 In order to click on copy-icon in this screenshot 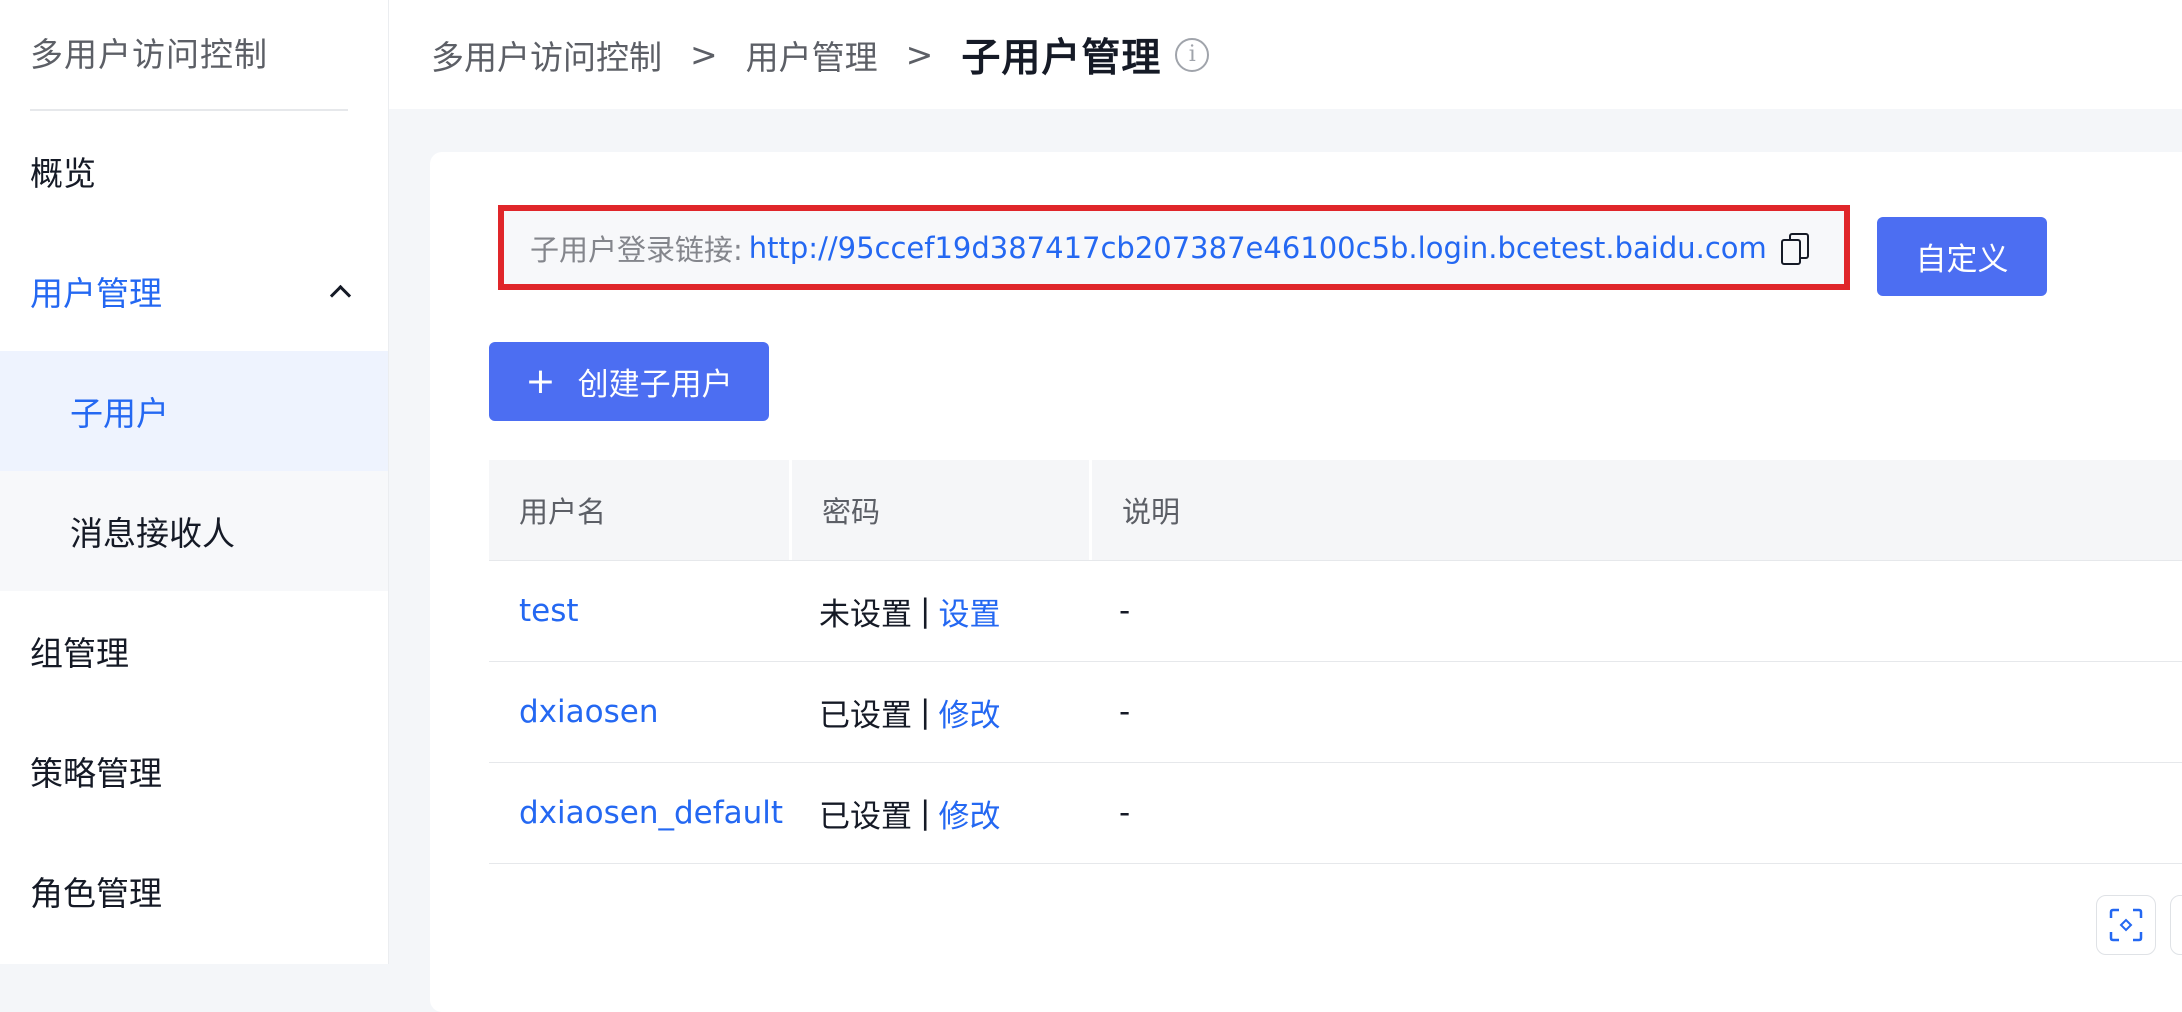, I will do `click(1794, 248)`.